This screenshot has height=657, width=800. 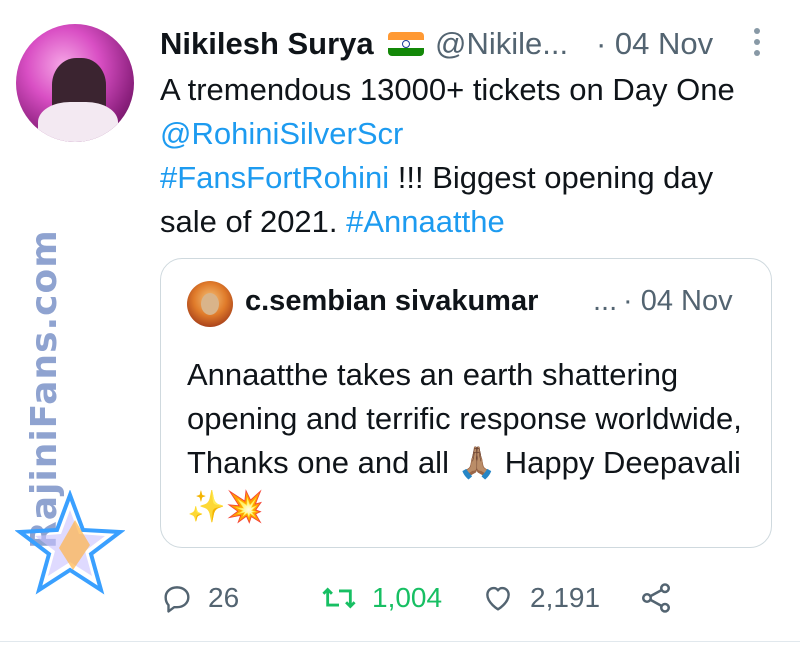 What do you see at coordinates (565, 597) in the screenshot?
I see `like-count: 2,191` at bounding box center [565, 597].